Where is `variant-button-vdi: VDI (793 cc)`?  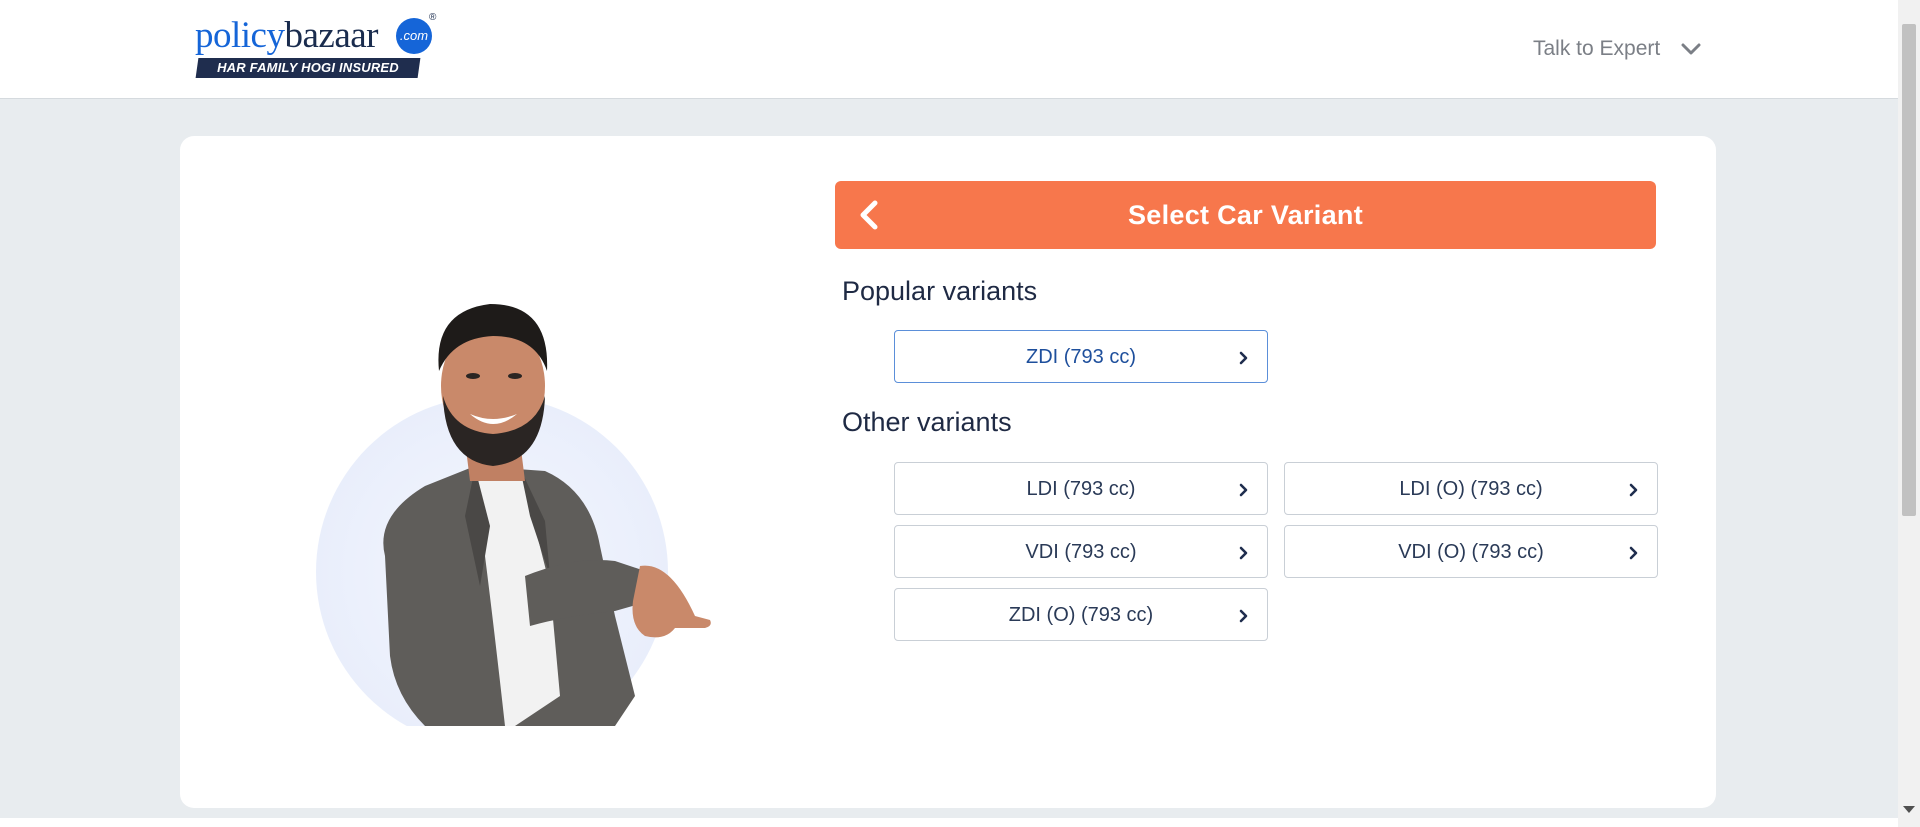
variant-button-vdi: VDI (793 cc) is located at coordinates (1081, 551).